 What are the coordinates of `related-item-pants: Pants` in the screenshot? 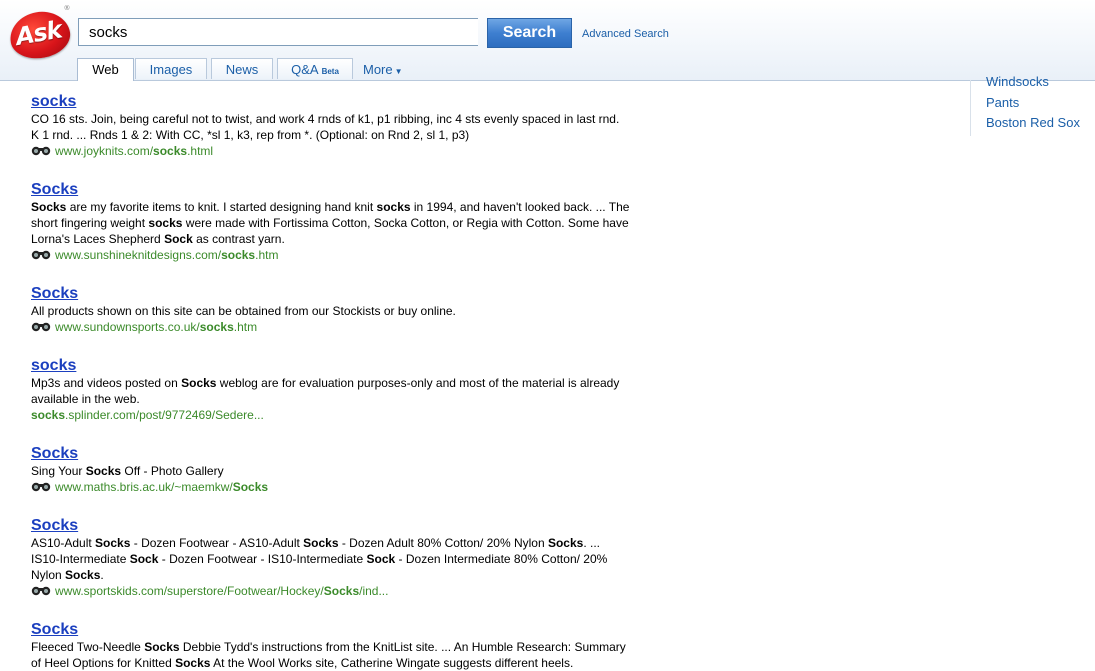 It's located at (1002, 102).